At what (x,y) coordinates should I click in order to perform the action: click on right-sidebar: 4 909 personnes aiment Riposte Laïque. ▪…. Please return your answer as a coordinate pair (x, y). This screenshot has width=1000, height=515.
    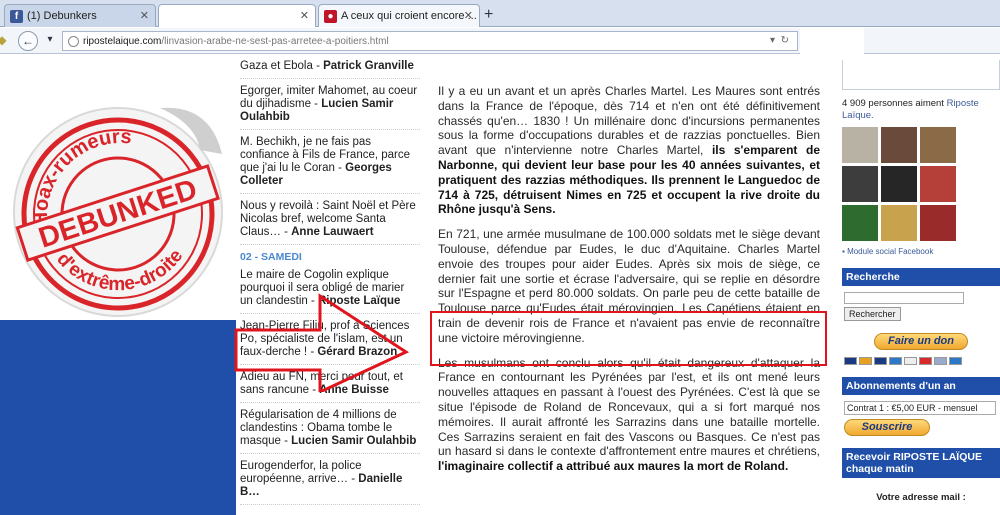
    Looking at the image, I should click on (921, 281).